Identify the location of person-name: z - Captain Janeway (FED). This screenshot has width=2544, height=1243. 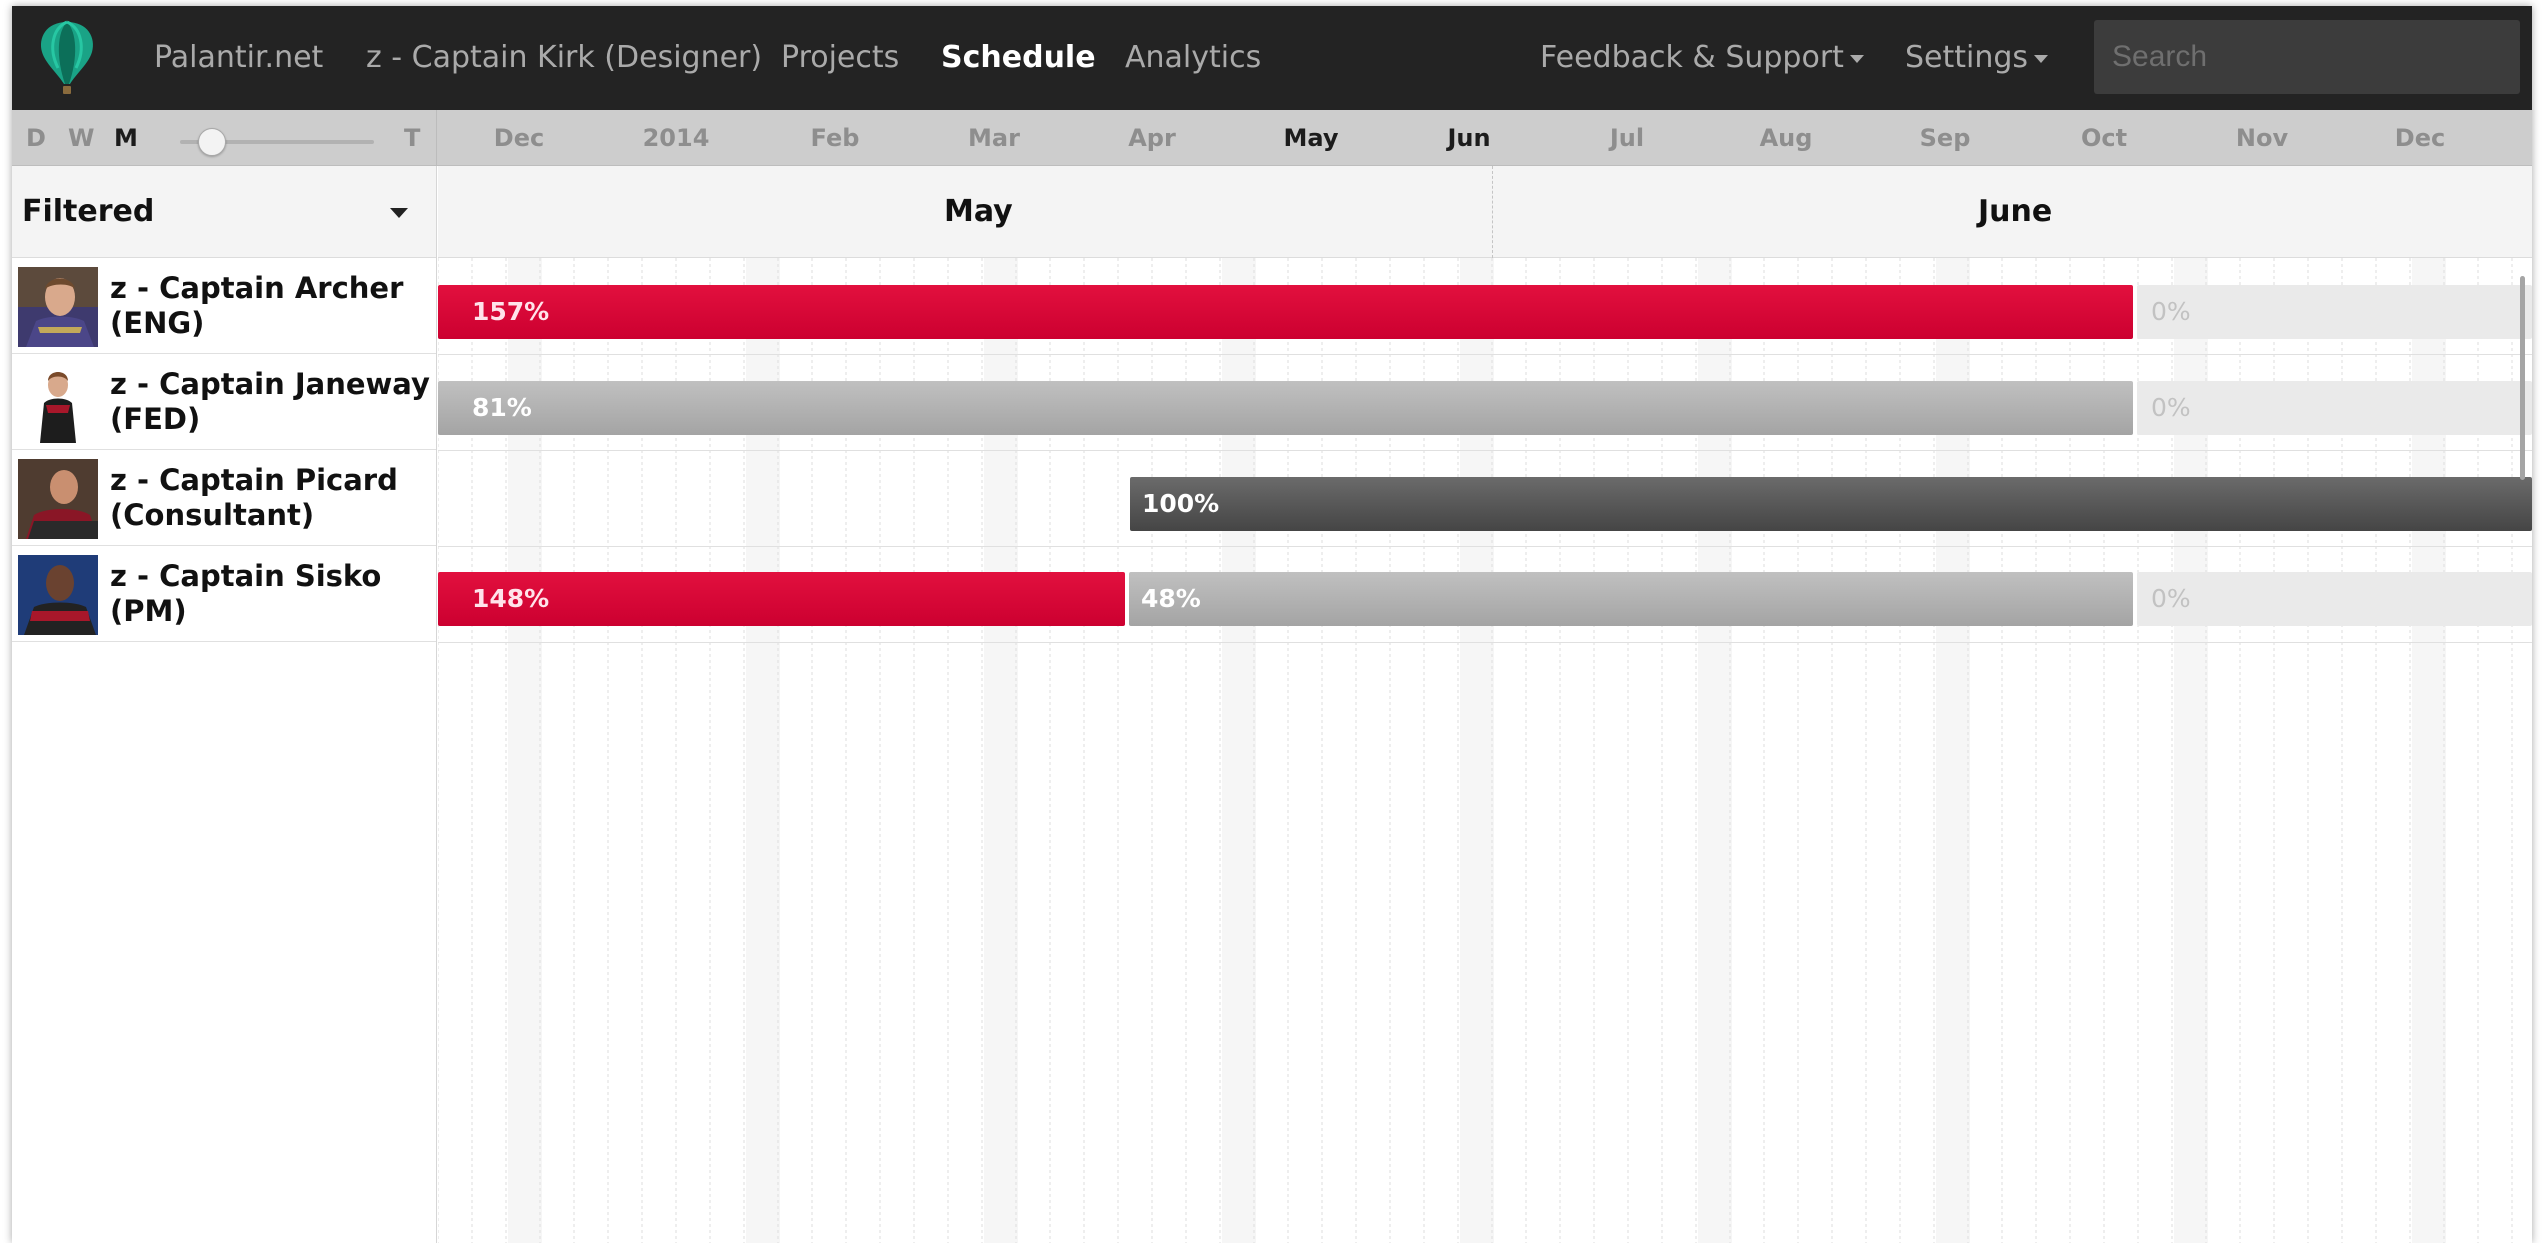
(270, 401).